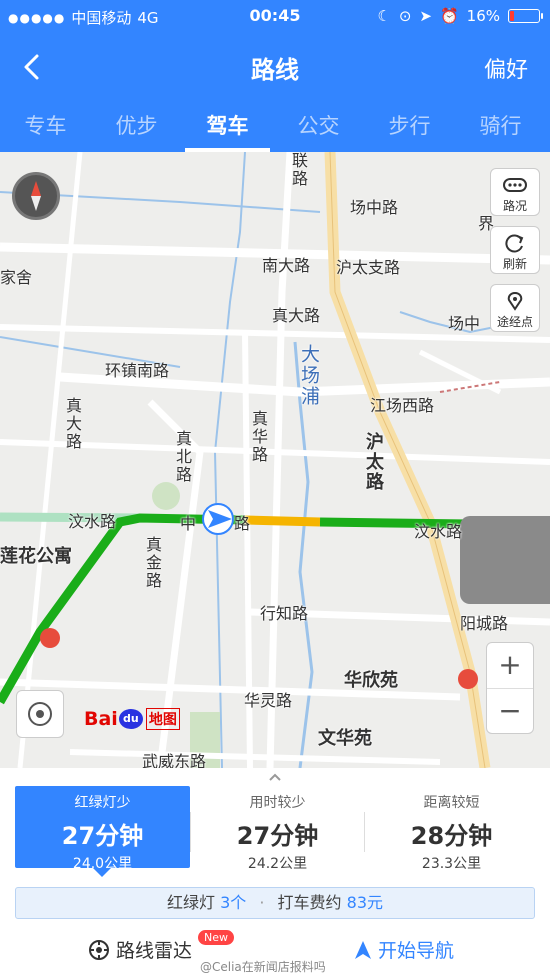 The height and width of the screenshot is (978, 550). What do you see at coordinates (451, 803) in the screenshot?
I see `route-tag: 距离较短` at bounding box center [451, 803].